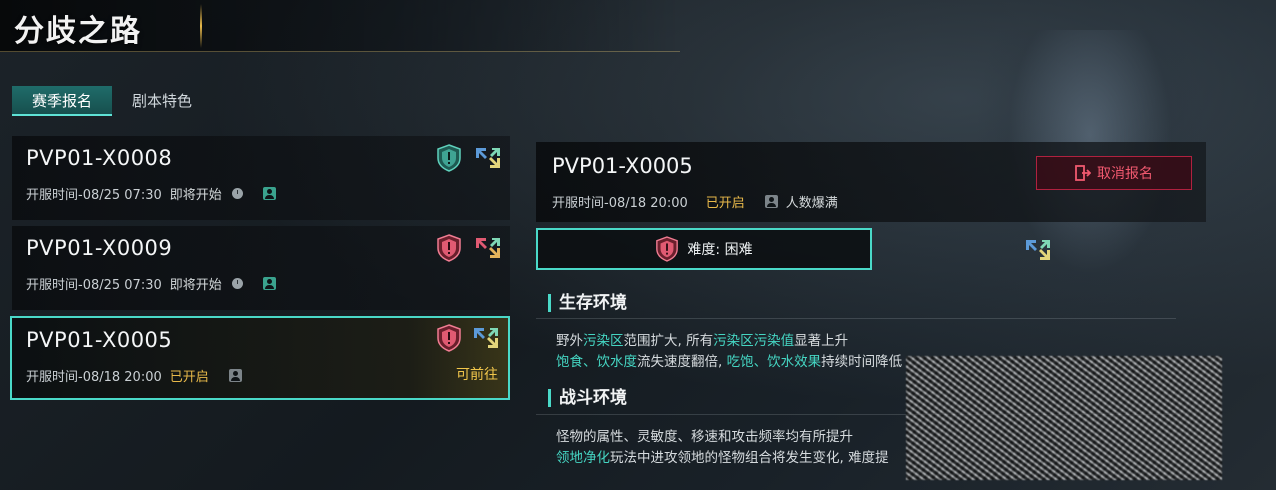 The width and height of the screenshot is (1276, 490). I want to click on text-segment: 玩法中进攻领地的怪物组合将发生变化, 难度, so click(743, 458).